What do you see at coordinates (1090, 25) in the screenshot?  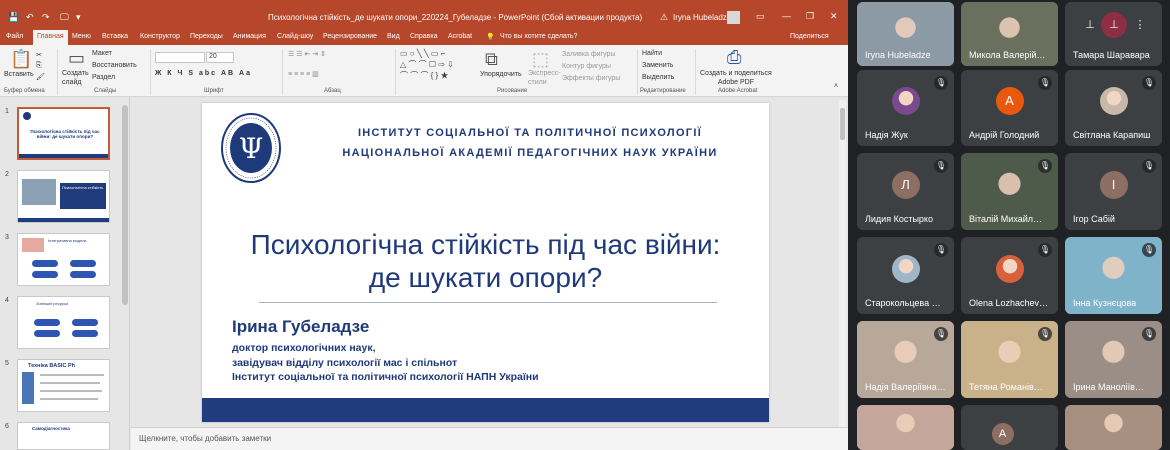 I see `pin-icon: ⊥` at bounding box center [1090, 25].